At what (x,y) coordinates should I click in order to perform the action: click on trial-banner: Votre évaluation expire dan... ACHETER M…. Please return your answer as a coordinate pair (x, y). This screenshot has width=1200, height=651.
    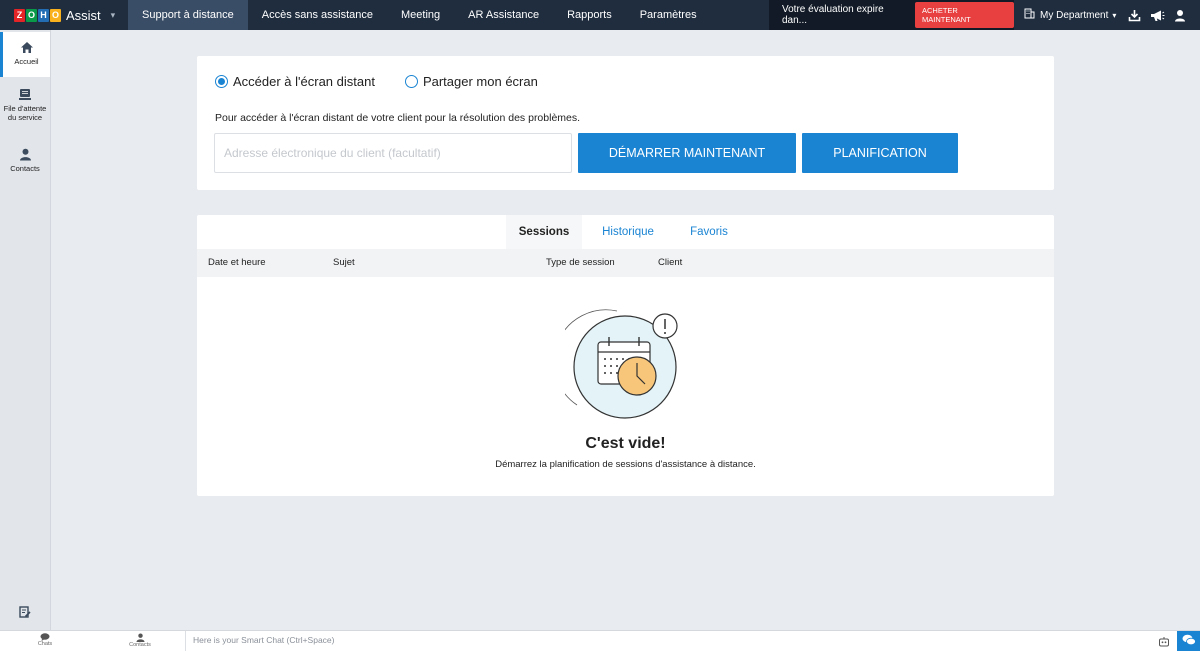
    Looking at the image, I should click on (891, 15).